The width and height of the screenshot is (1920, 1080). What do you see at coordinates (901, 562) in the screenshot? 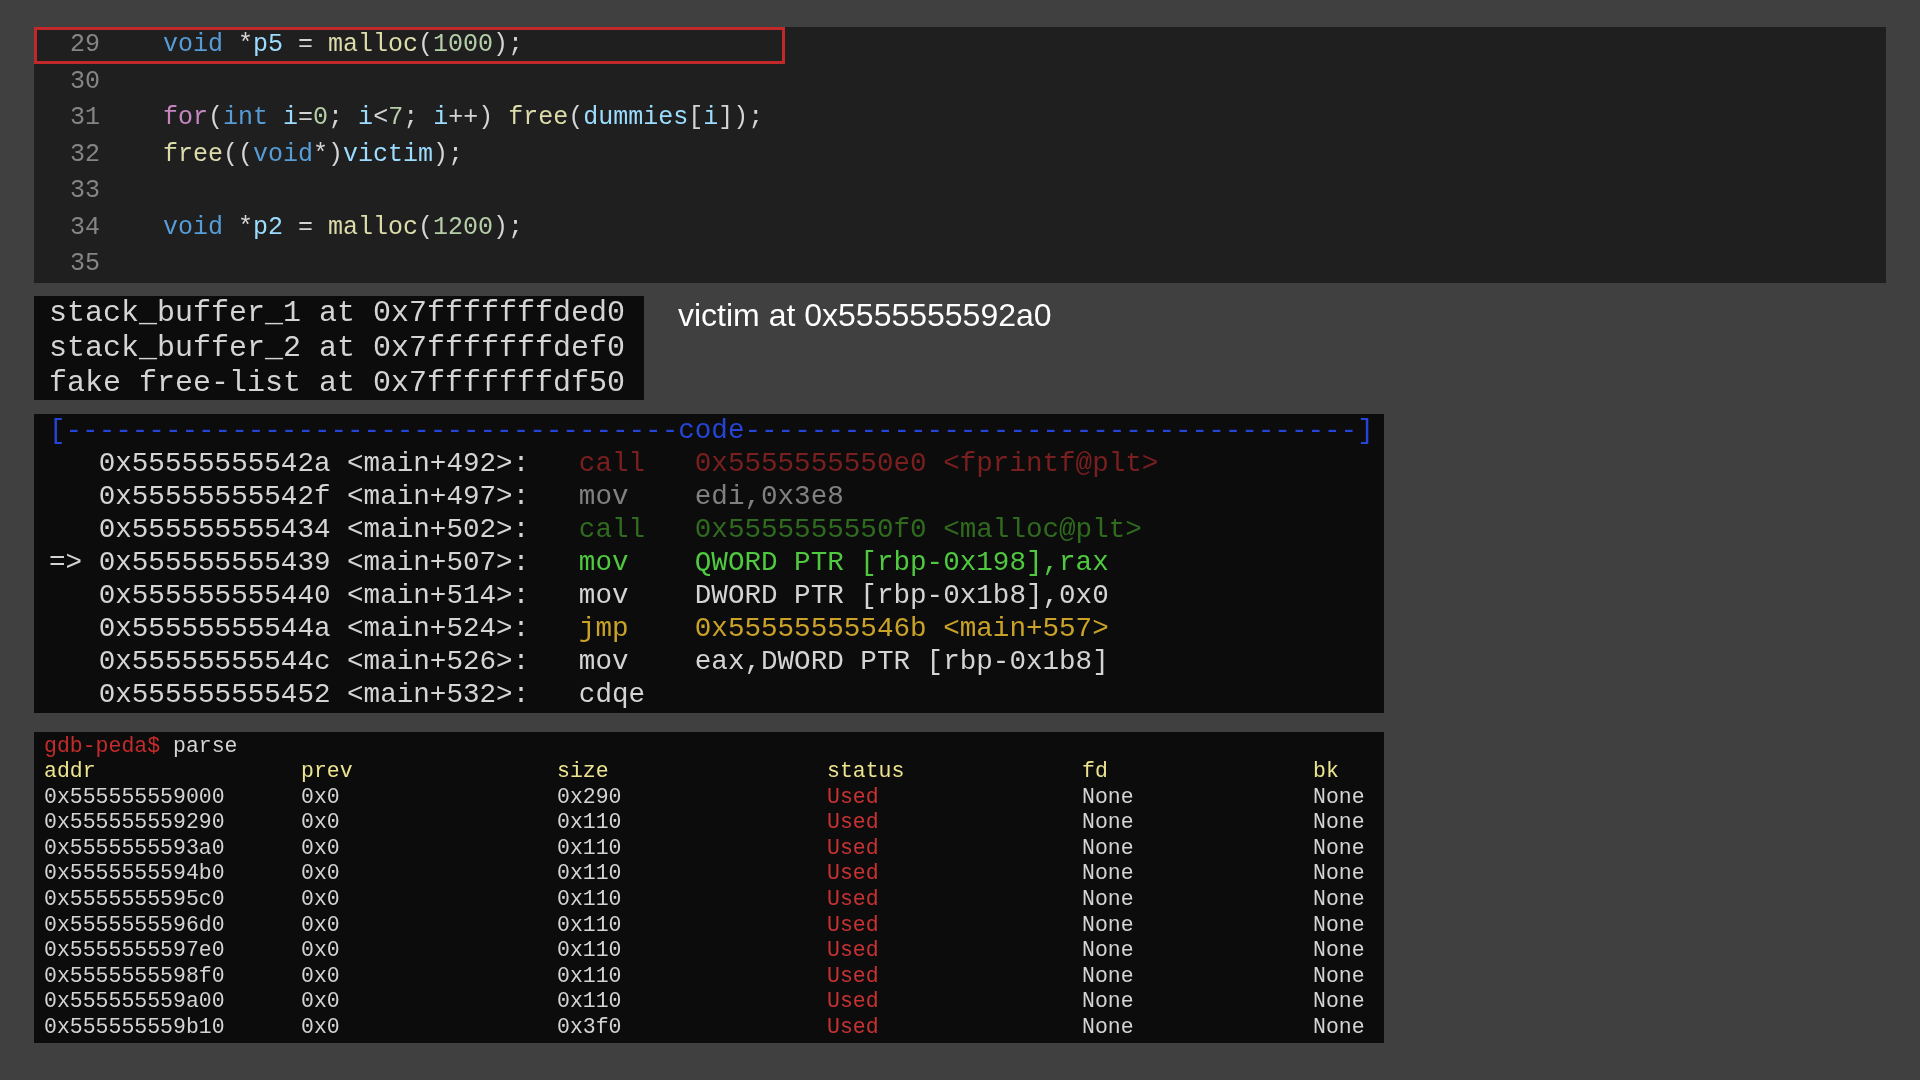
I see `instruction-operands: QWORD PTR [rbp-0x198],rax` at bounding box center [901, 562].